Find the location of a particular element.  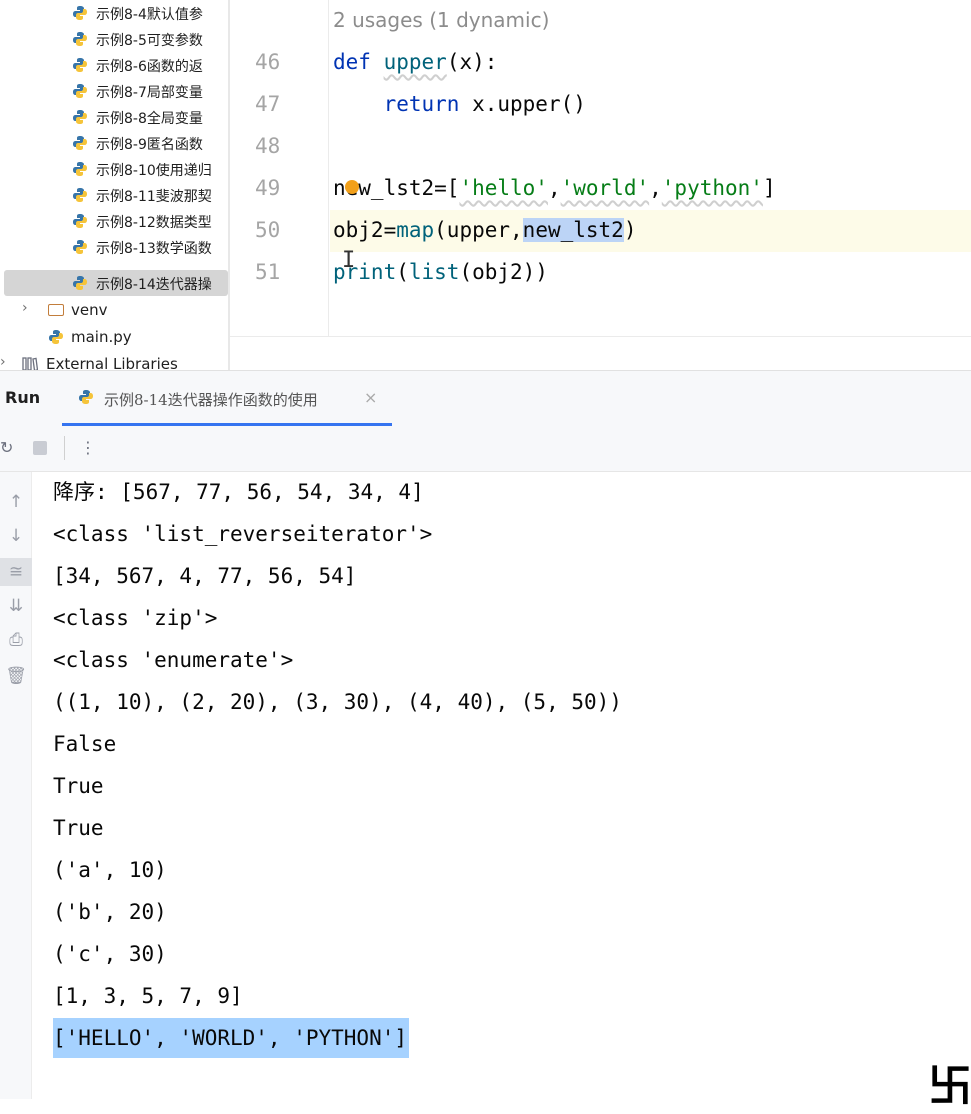

tree-item: 示例8-6函数的返 is located at coordinates (114, 65).